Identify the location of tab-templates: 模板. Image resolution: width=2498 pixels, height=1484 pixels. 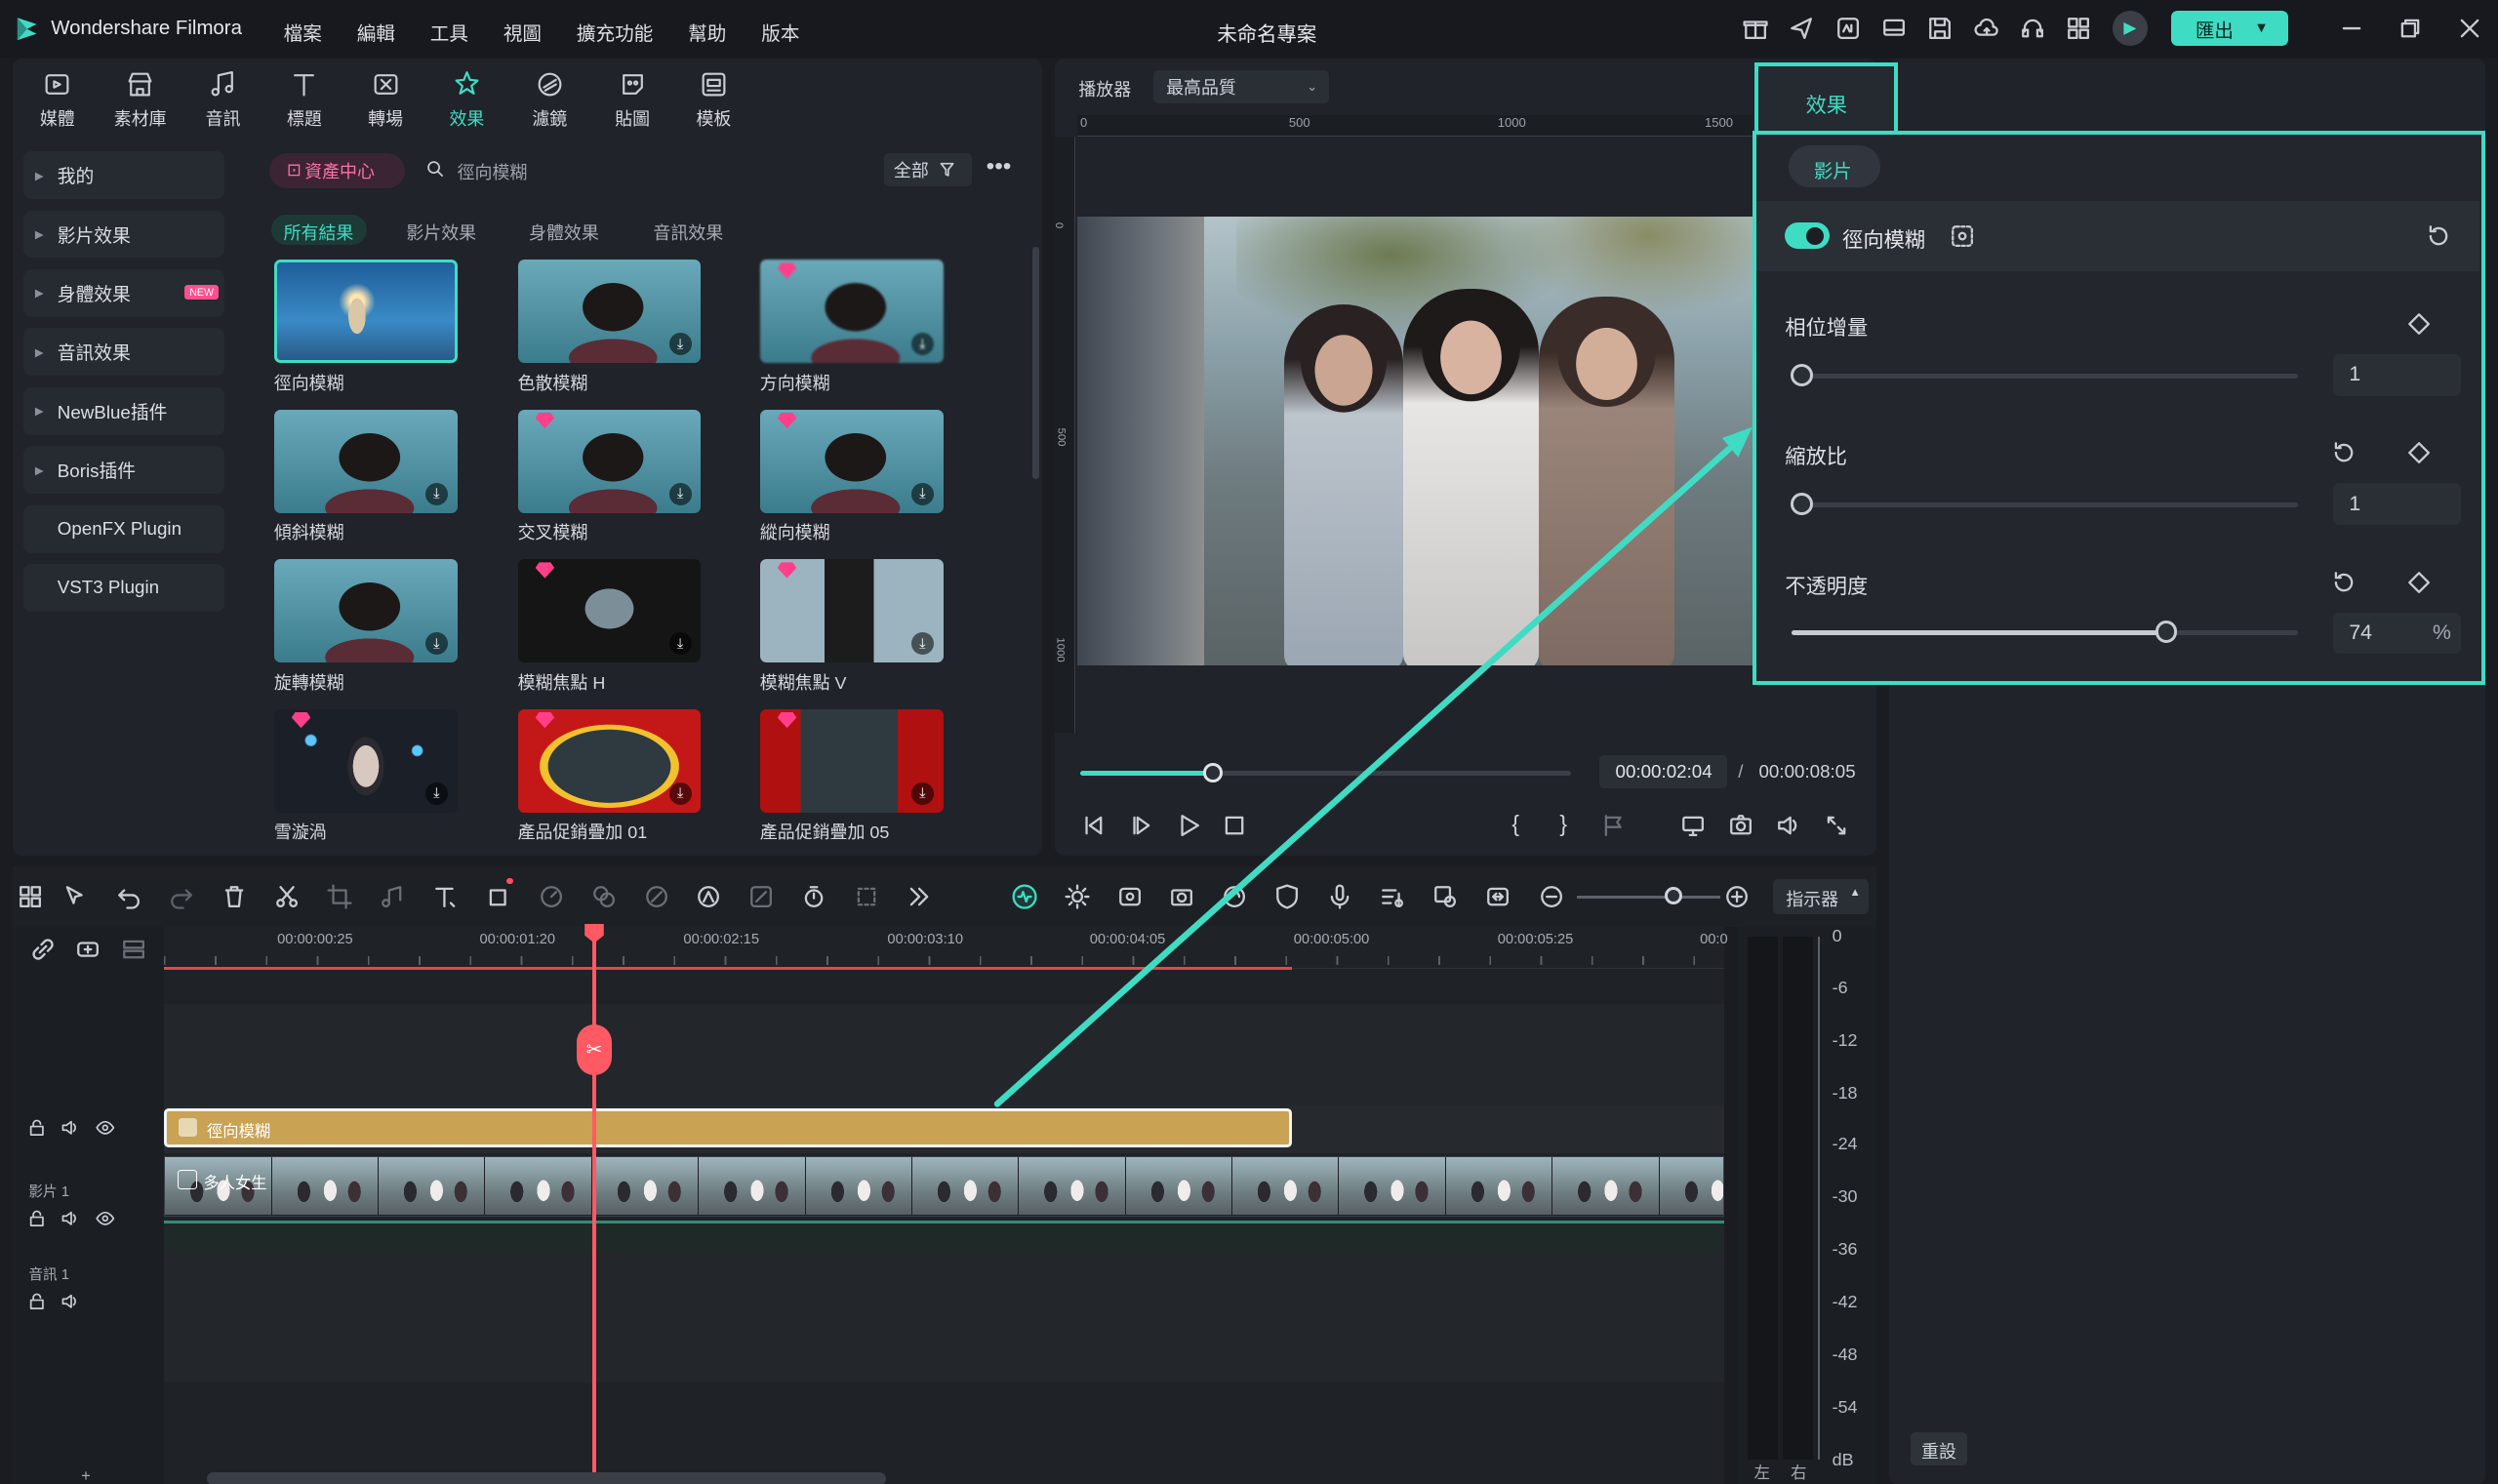
(714, 99).